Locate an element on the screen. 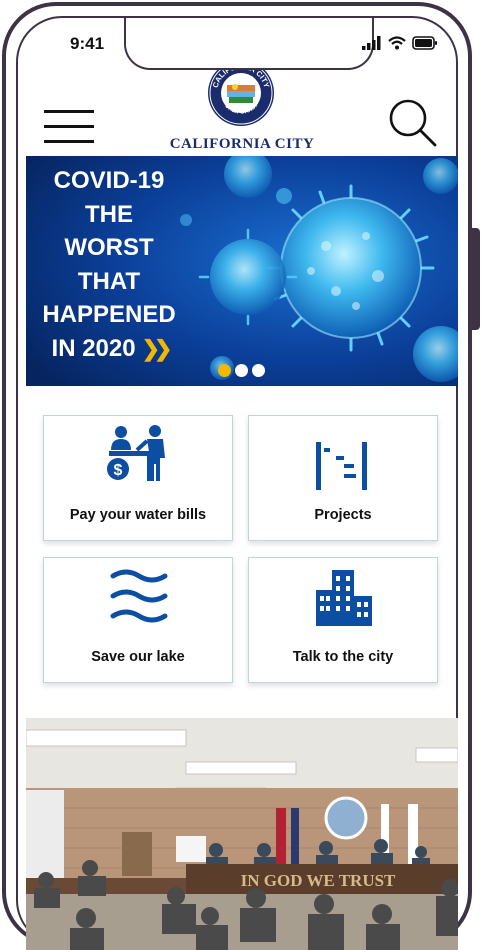 This screenshot has height=950, width=484. tile-projects: Projects is located at coordinates (343, 478).